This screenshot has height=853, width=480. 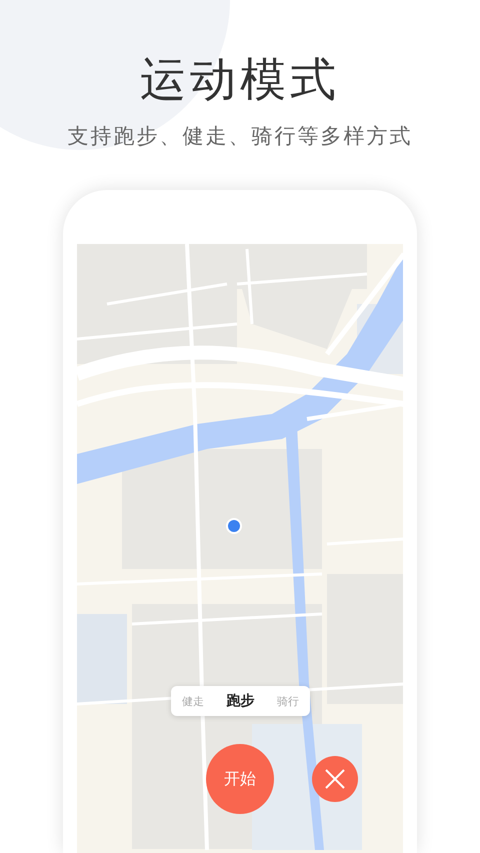 What do you see at coordinates (335, 779) in the screenshot?
I see `close-icon` at bounding box center [335, 779].